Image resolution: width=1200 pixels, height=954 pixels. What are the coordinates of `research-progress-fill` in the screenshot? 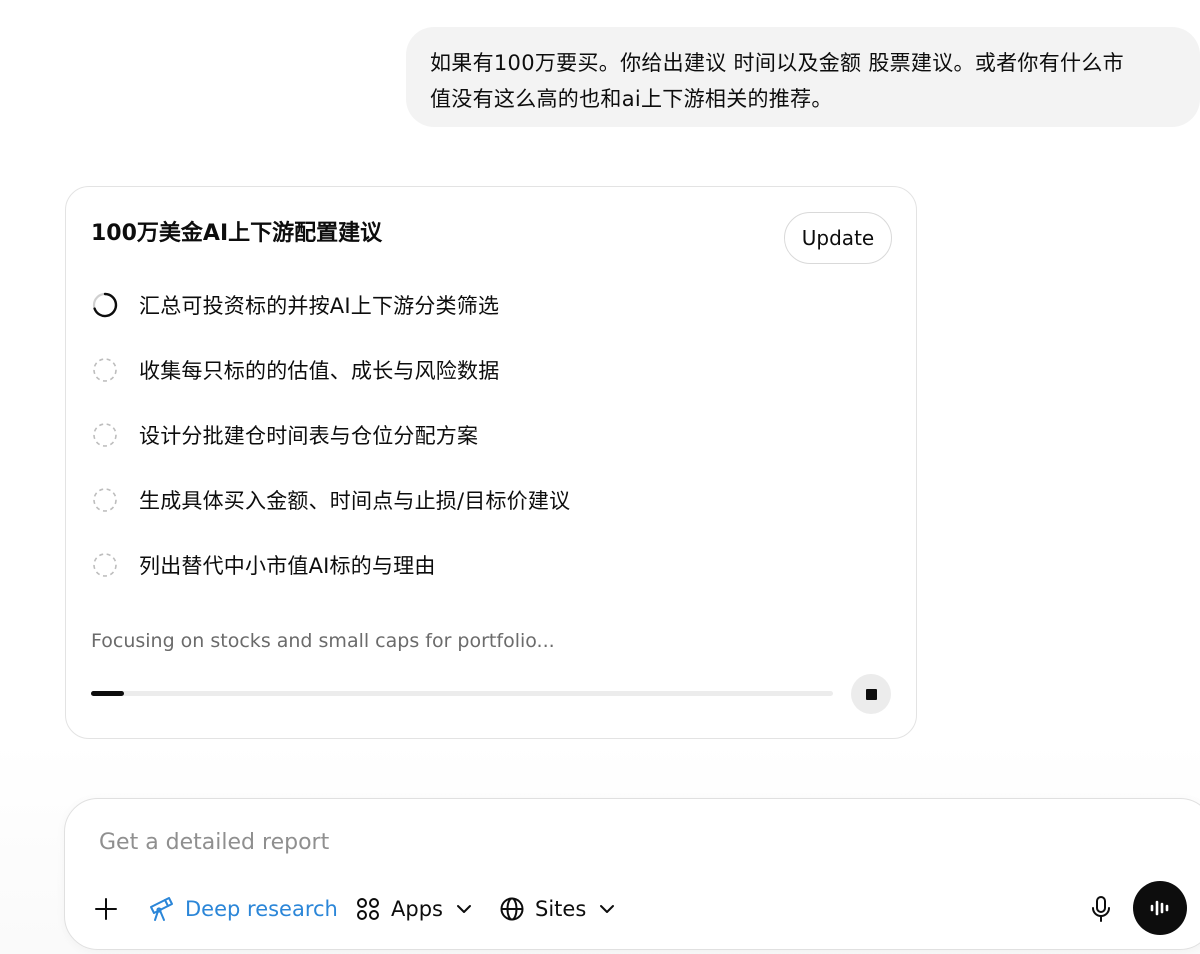 It's located at (108, 693).